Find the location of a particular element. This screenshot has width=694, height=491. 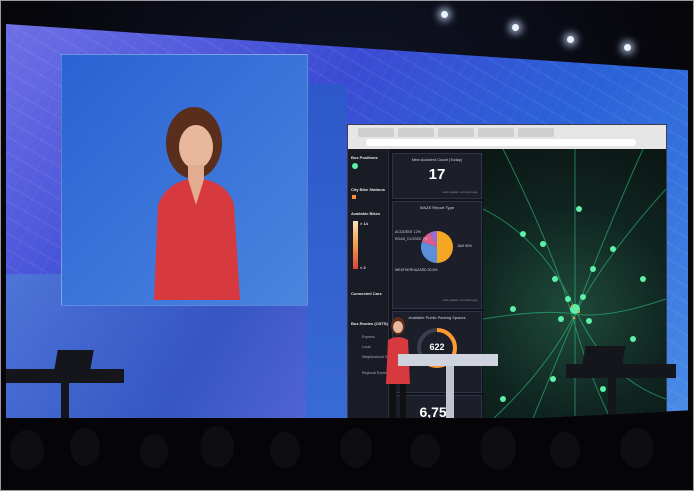

accident-card-footer: Last update: a minute ago is located at coordinates (460, 192).